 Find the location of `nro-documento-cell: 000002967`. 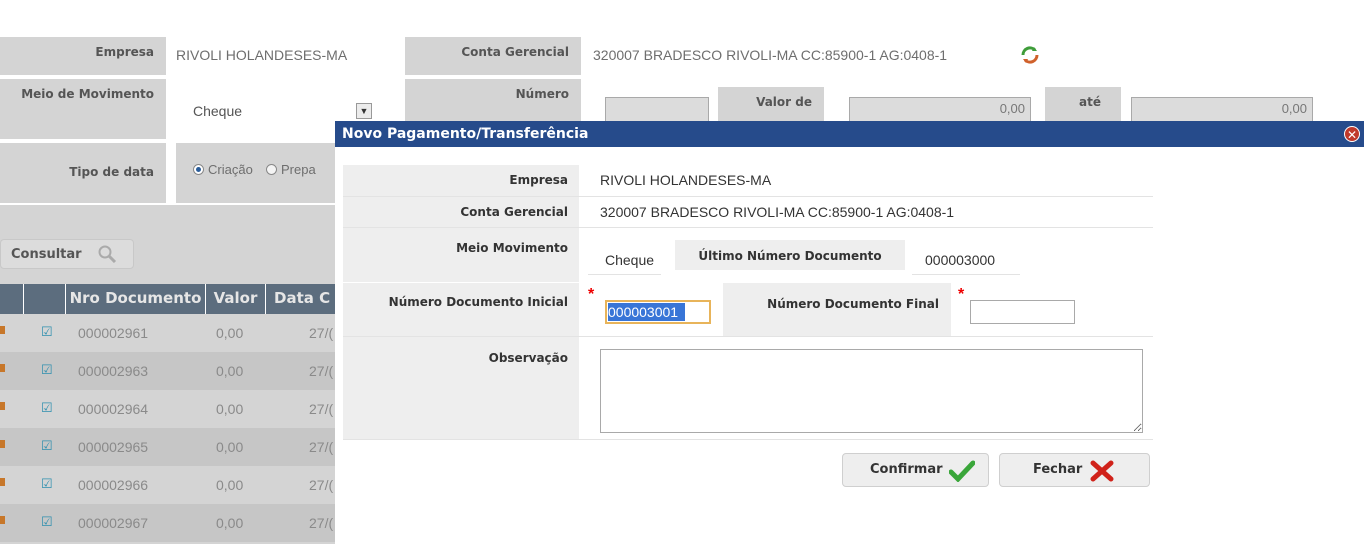

nro-documento-cell: 000002967 is located at coordinates (113, 523).